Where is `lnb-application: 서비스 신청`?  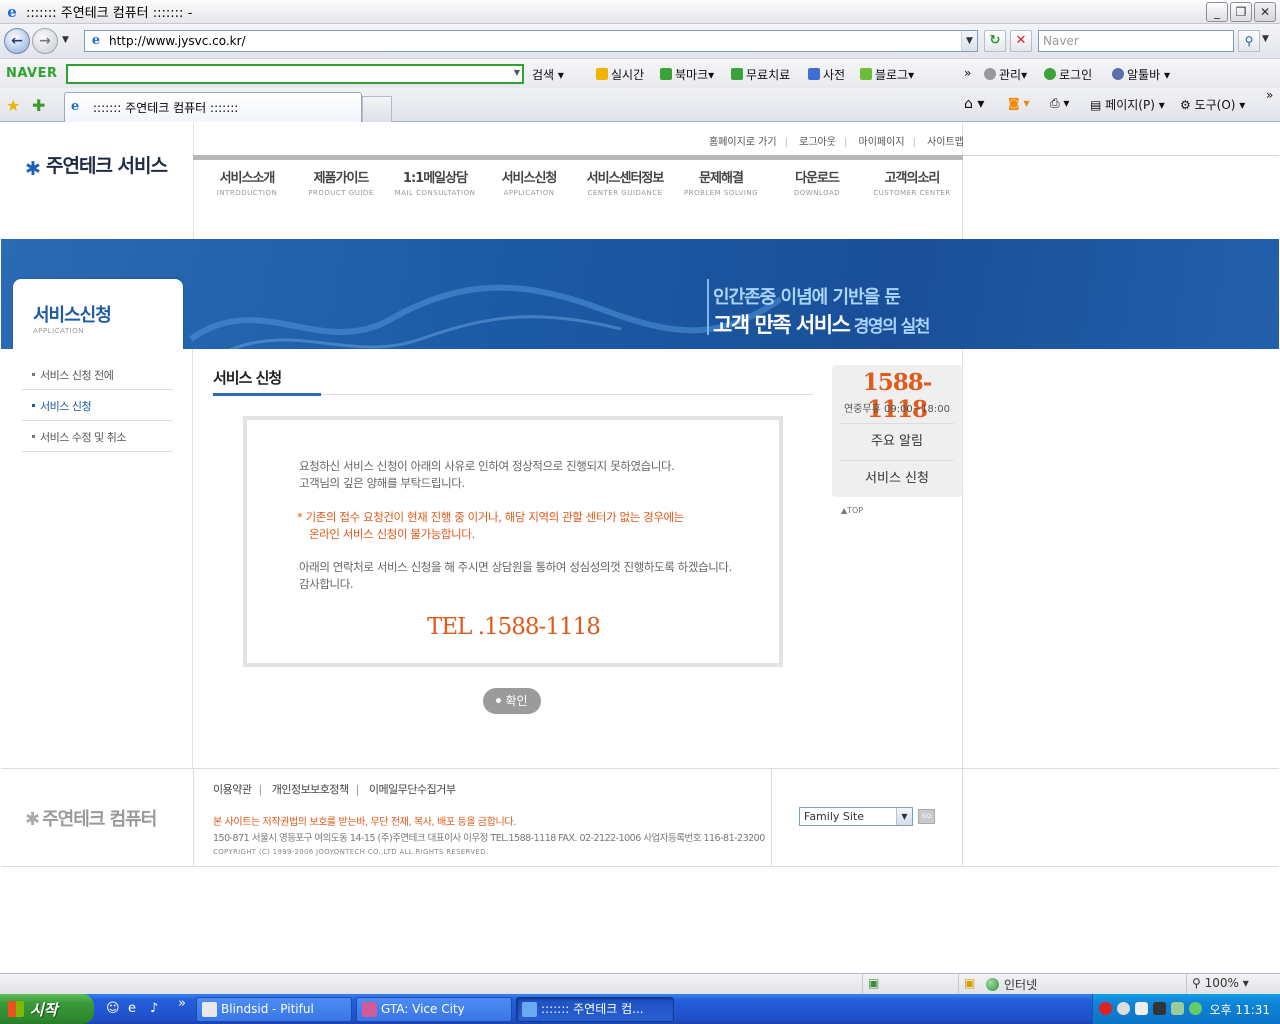
lnb-application: 서비스 신청 is located at coordinates (97, 405).